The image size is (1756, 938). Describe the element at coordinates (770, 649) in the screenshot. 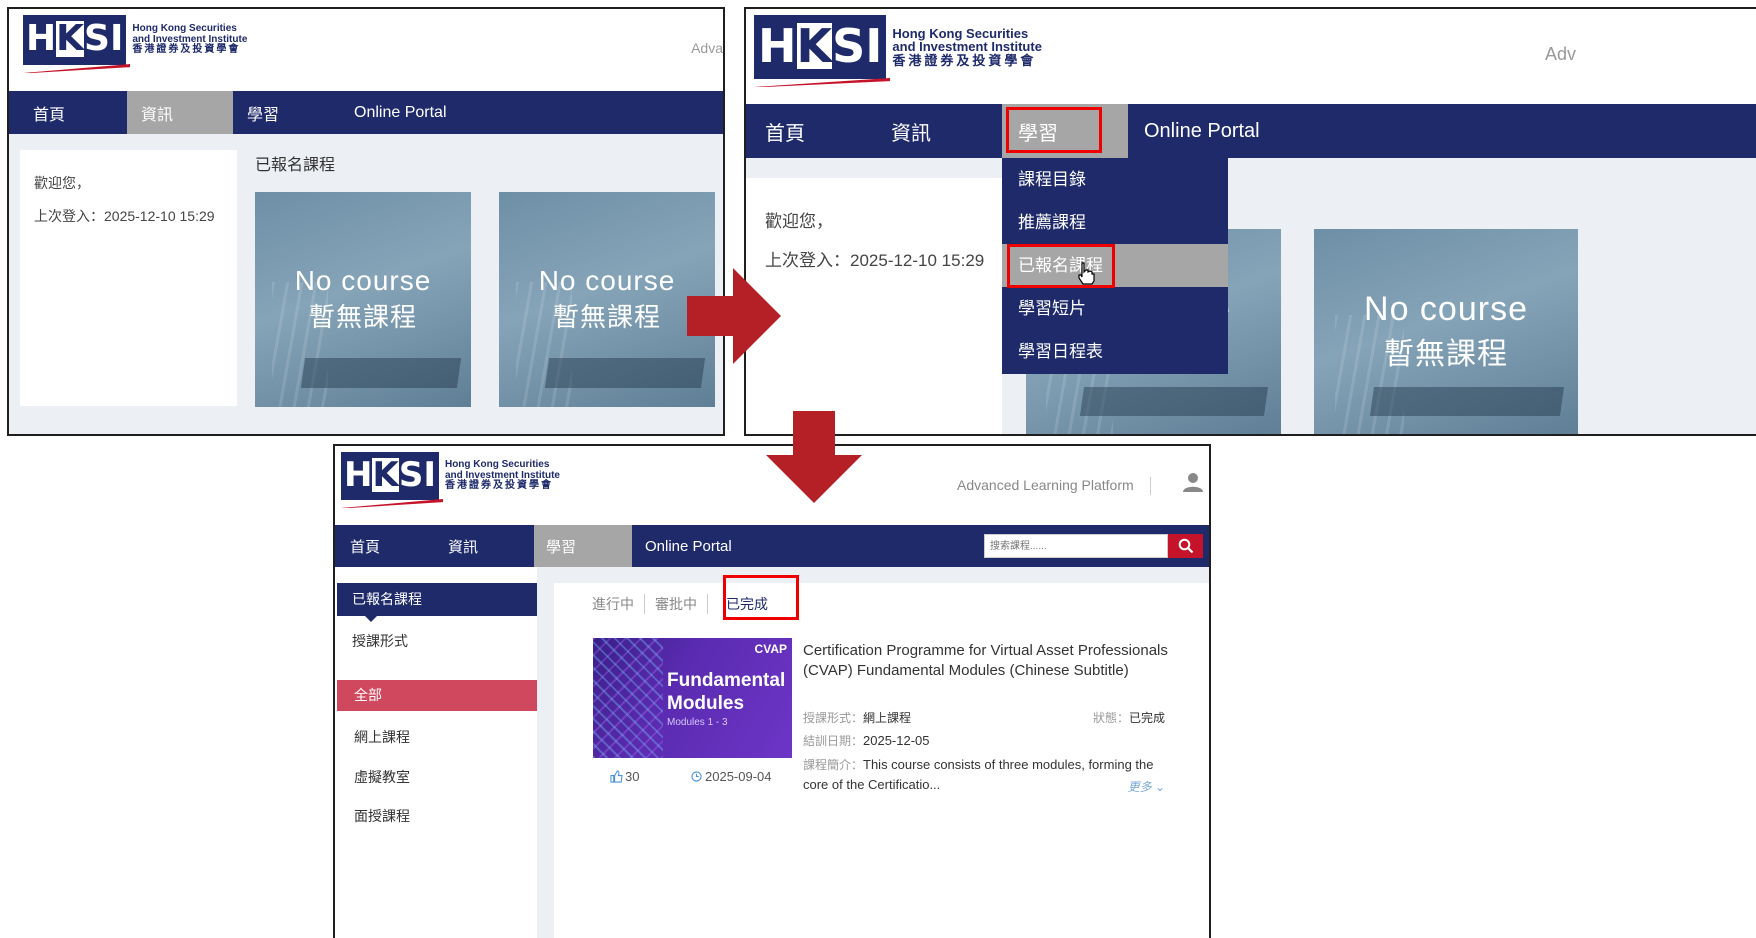

I see `thumb-brand: CVAP` at that location.